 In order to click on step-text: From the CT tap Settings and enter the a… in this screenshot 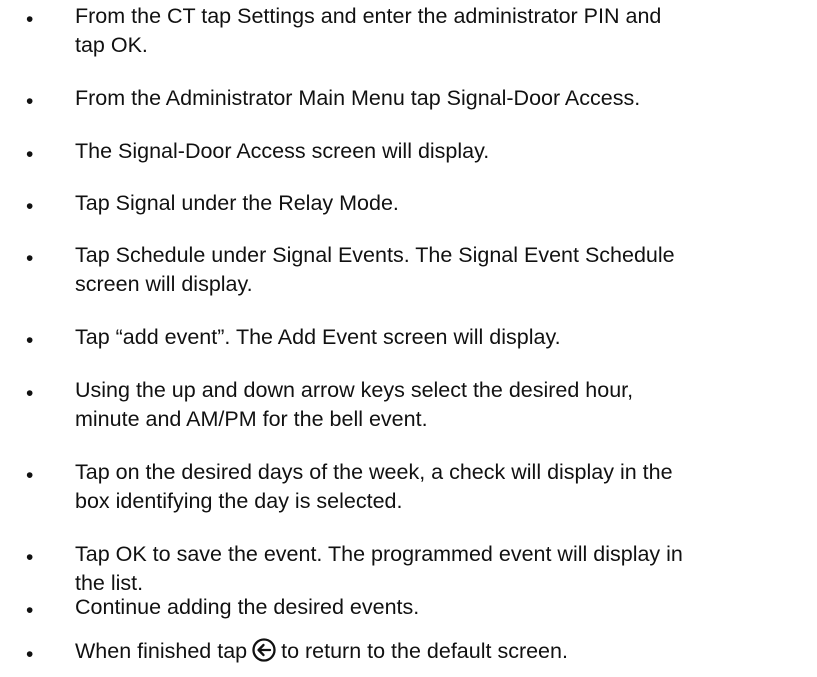, I will do `click(368, 30)`.